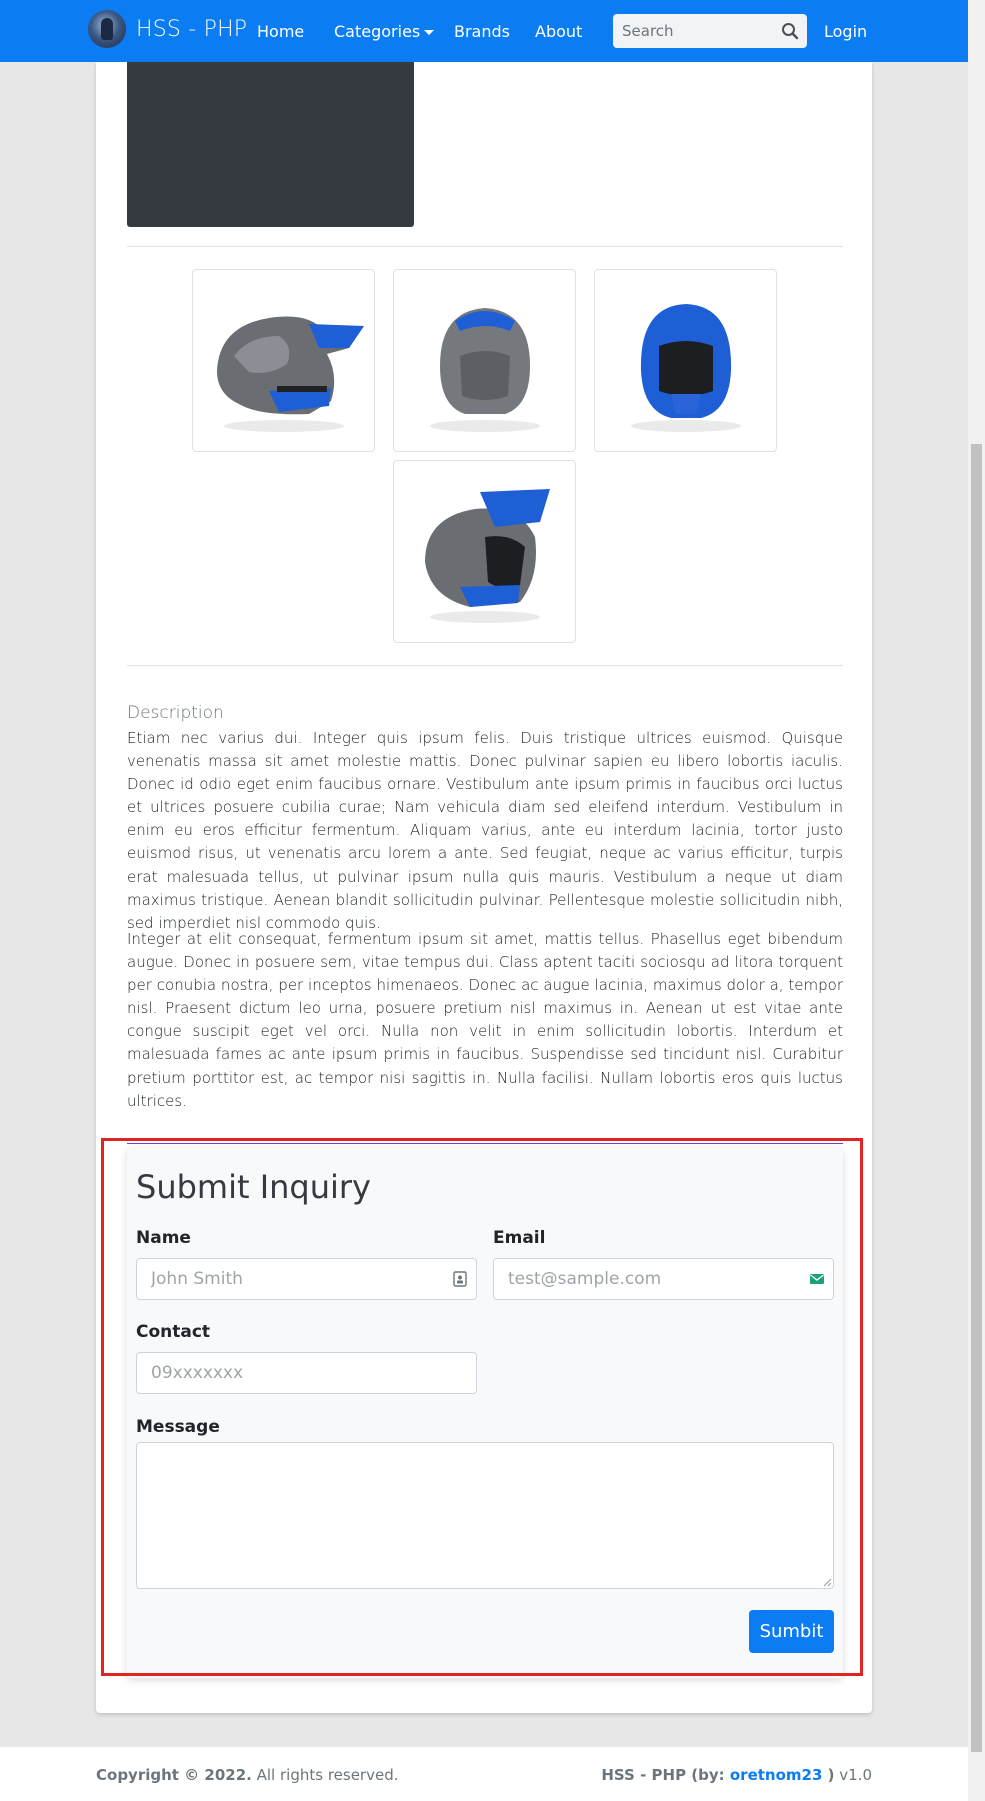  I want to click on helmet-back-image, so click(484, 369).